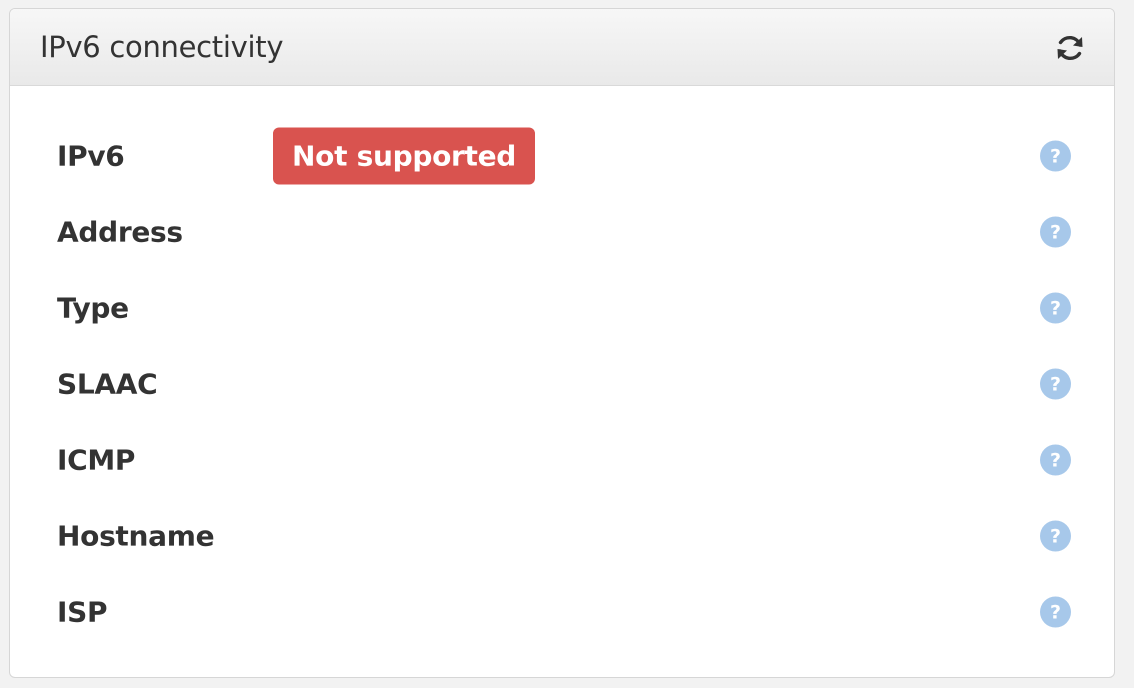 The width and height of the screenshot is (1134, 688). What do you see at coordinates (107, 384) in the screenshot?
I see `row-label: SLAAC` at bounding box center [107, 384].